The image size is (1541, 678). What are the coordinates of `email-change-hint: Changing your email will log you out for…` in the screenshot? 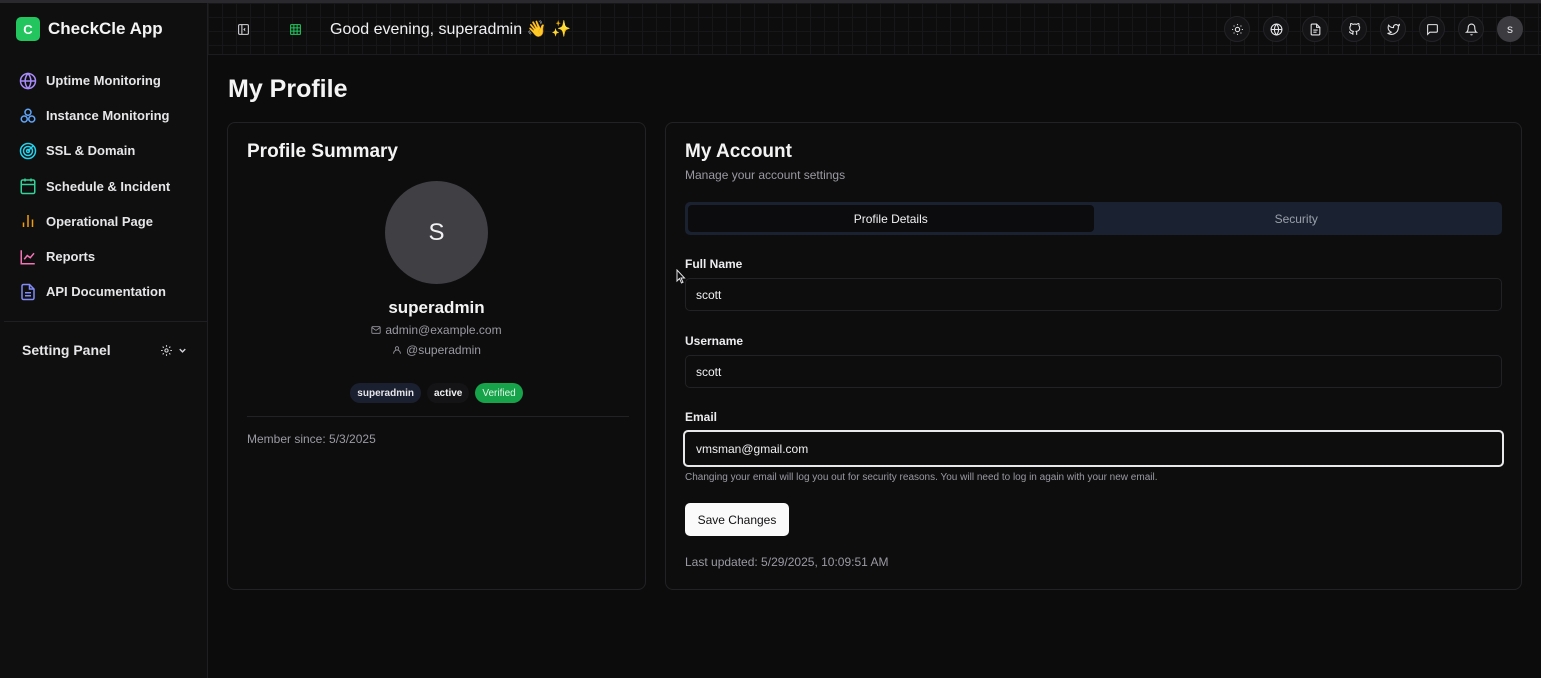 It's located at (921, 477).